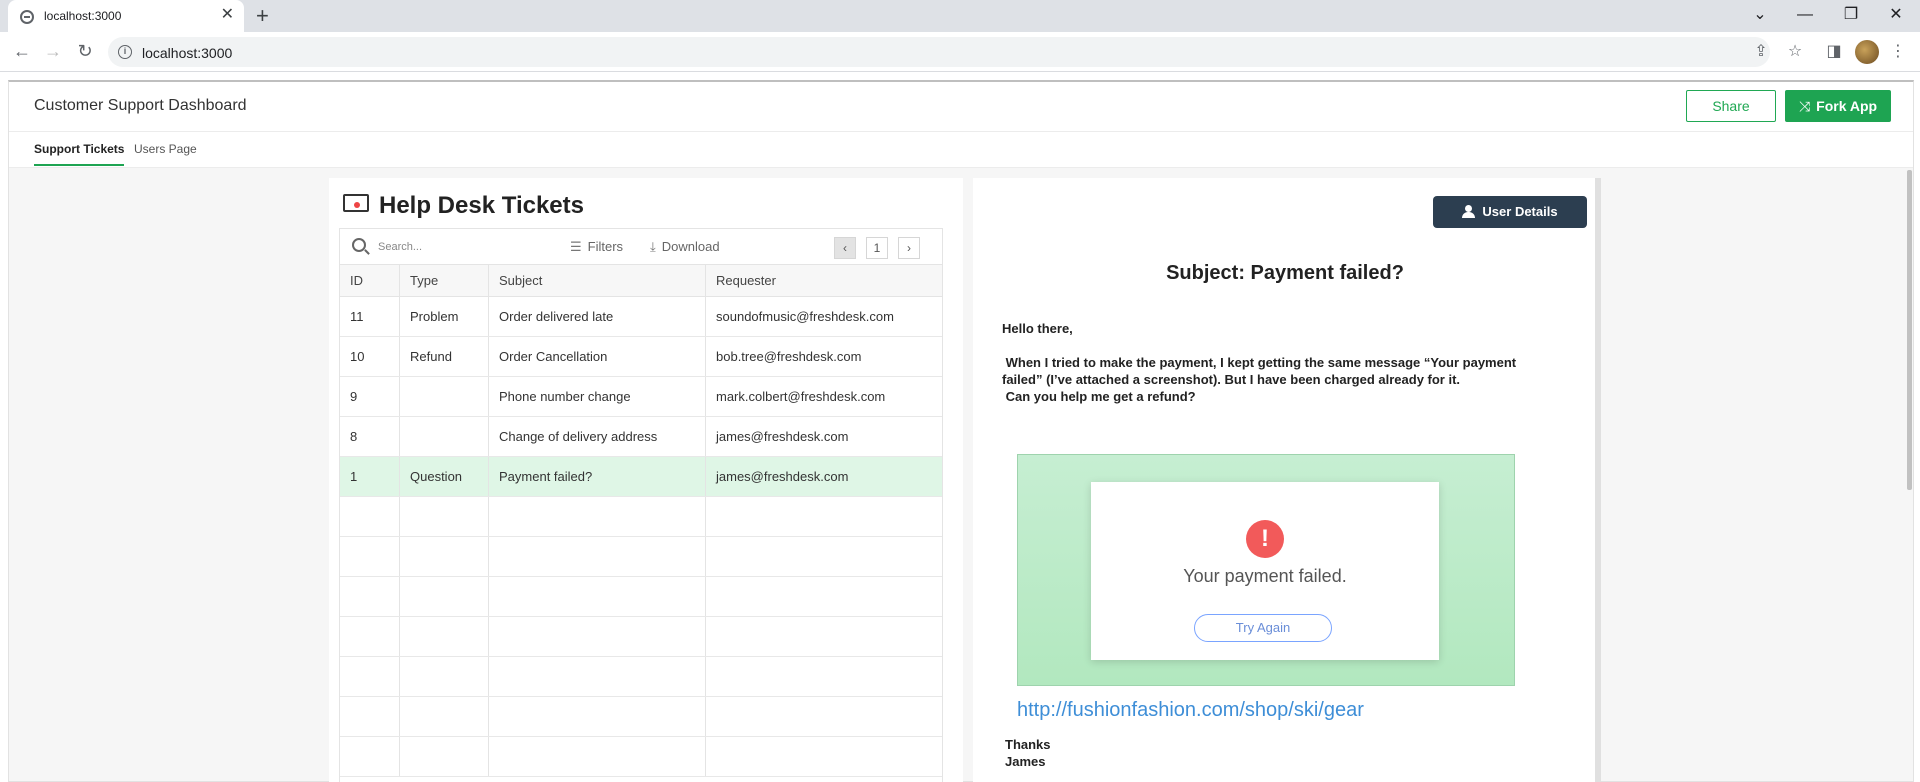  I want to click on cell-subject: Payment failed?, so click(597, 476).